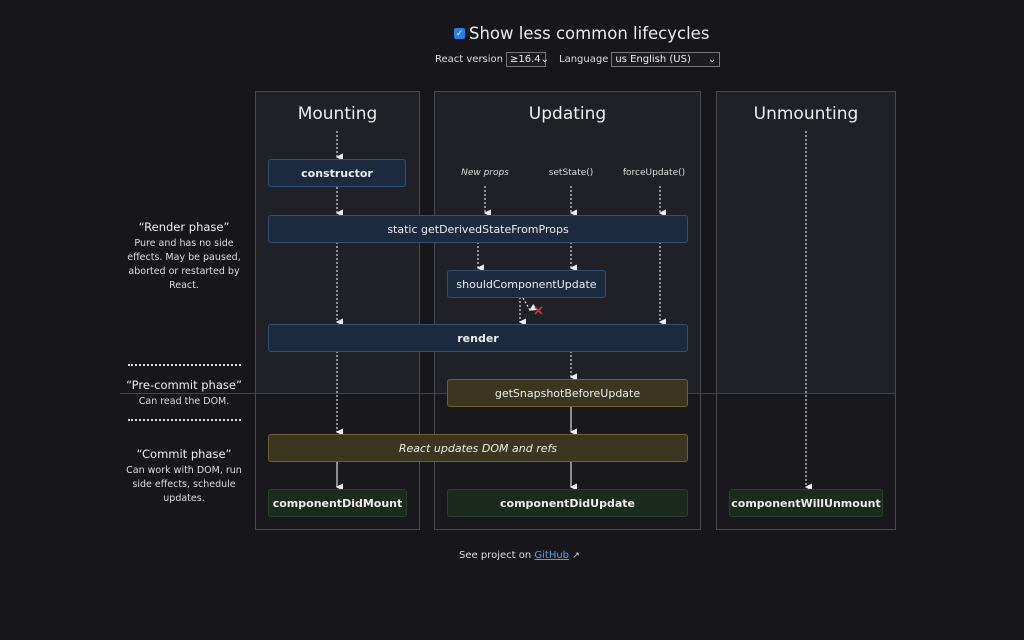  I want to click on footer-text: See project on, so click(495, 555).